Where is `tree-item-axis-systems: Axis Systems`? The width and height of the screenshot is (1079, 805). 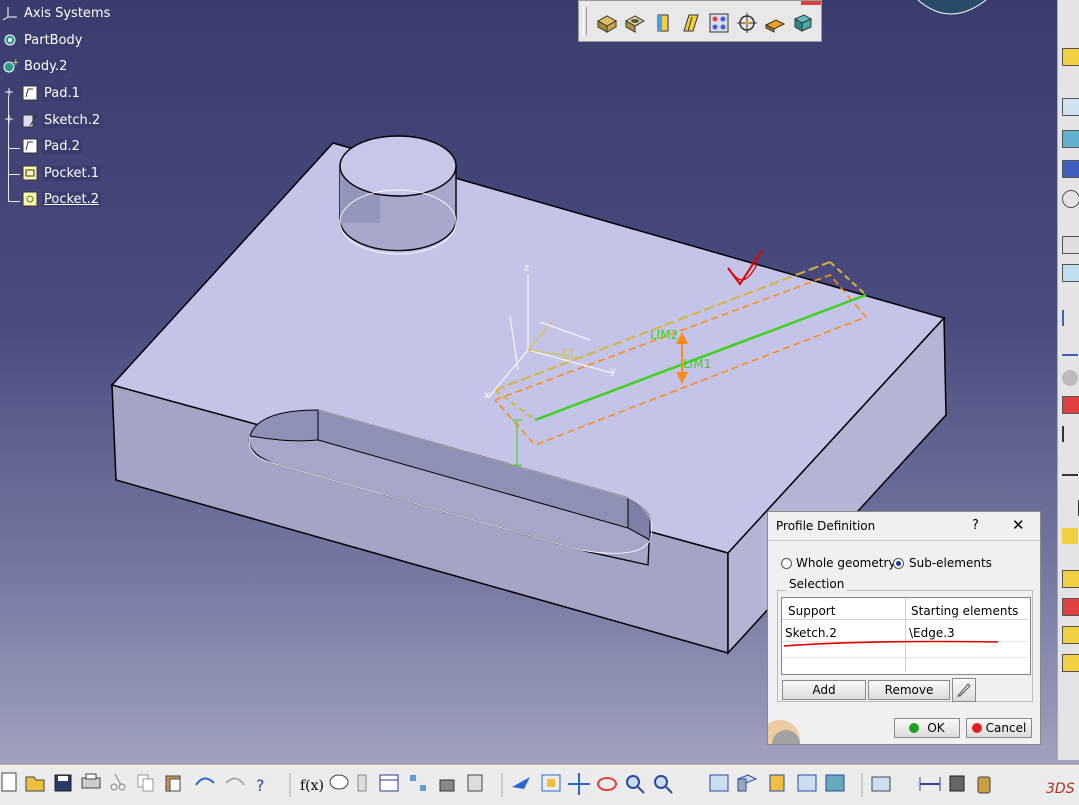
tree-item-axis-systems: Axis Systems is located at coordinates (57, 13).